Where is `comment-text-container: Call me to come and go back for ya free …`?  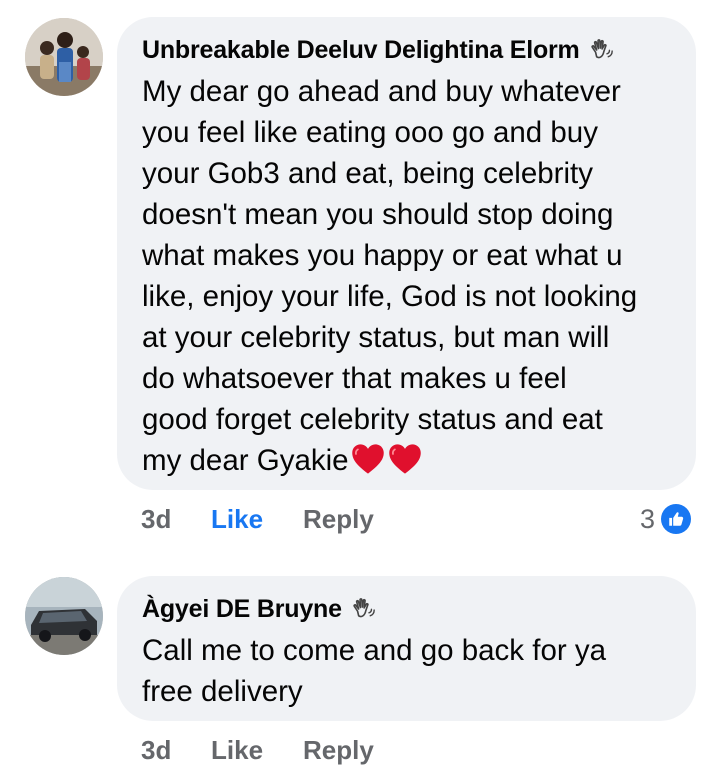 comment-text-container: Call me to come and go back for ya free … is located at coordinates (407, 671).